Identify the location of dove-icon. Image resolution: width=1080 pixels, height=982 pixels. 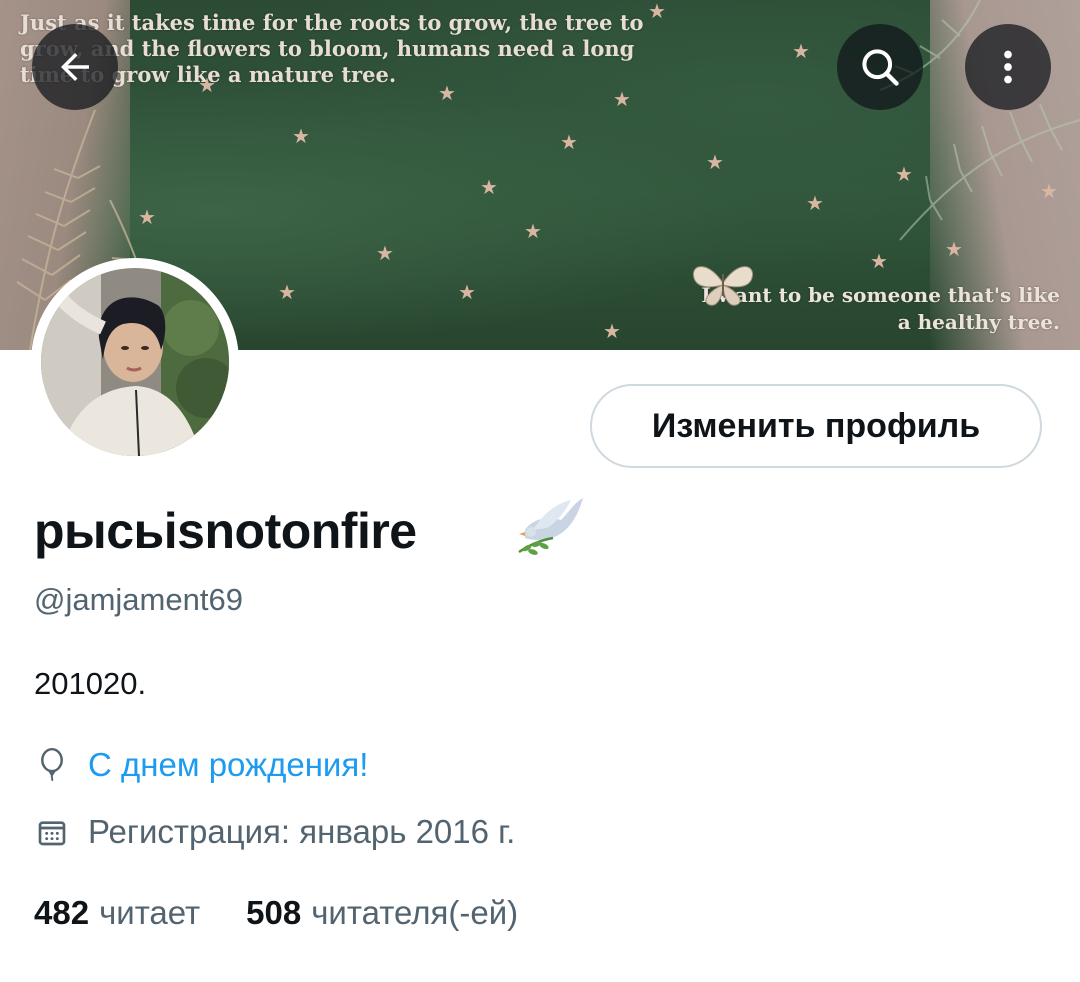
(550, 526).